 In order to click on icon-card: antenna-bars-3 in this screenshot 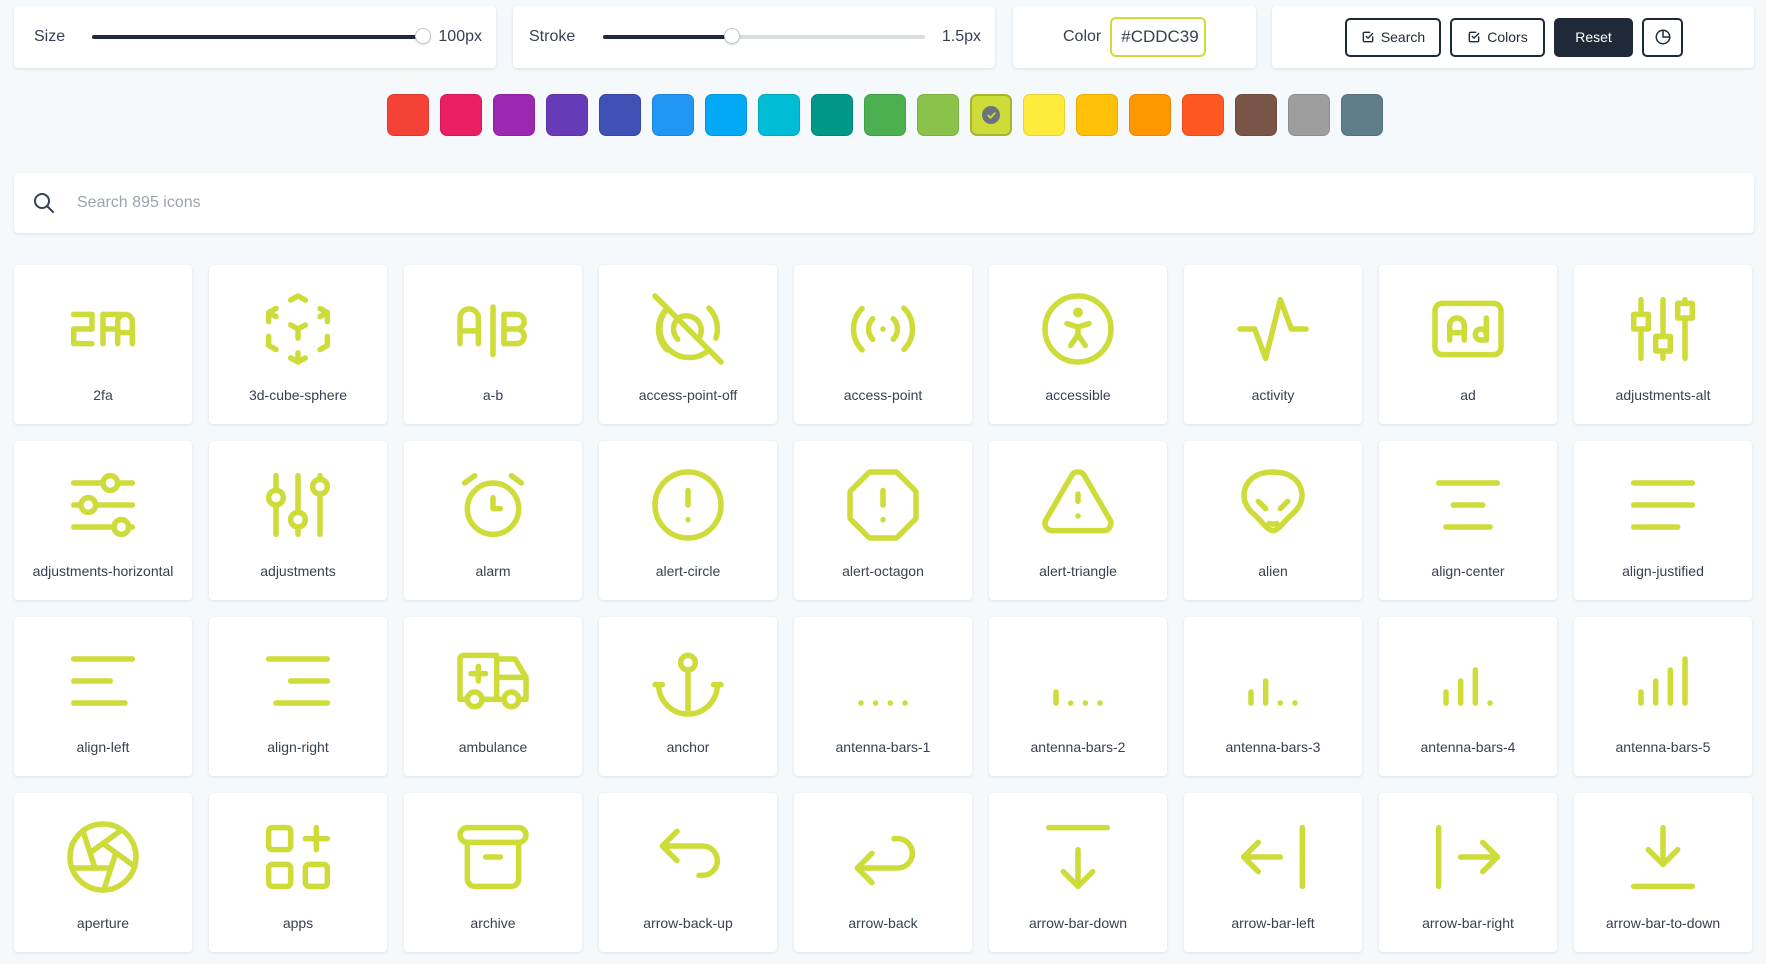, I will do `click(1273, 696)`.